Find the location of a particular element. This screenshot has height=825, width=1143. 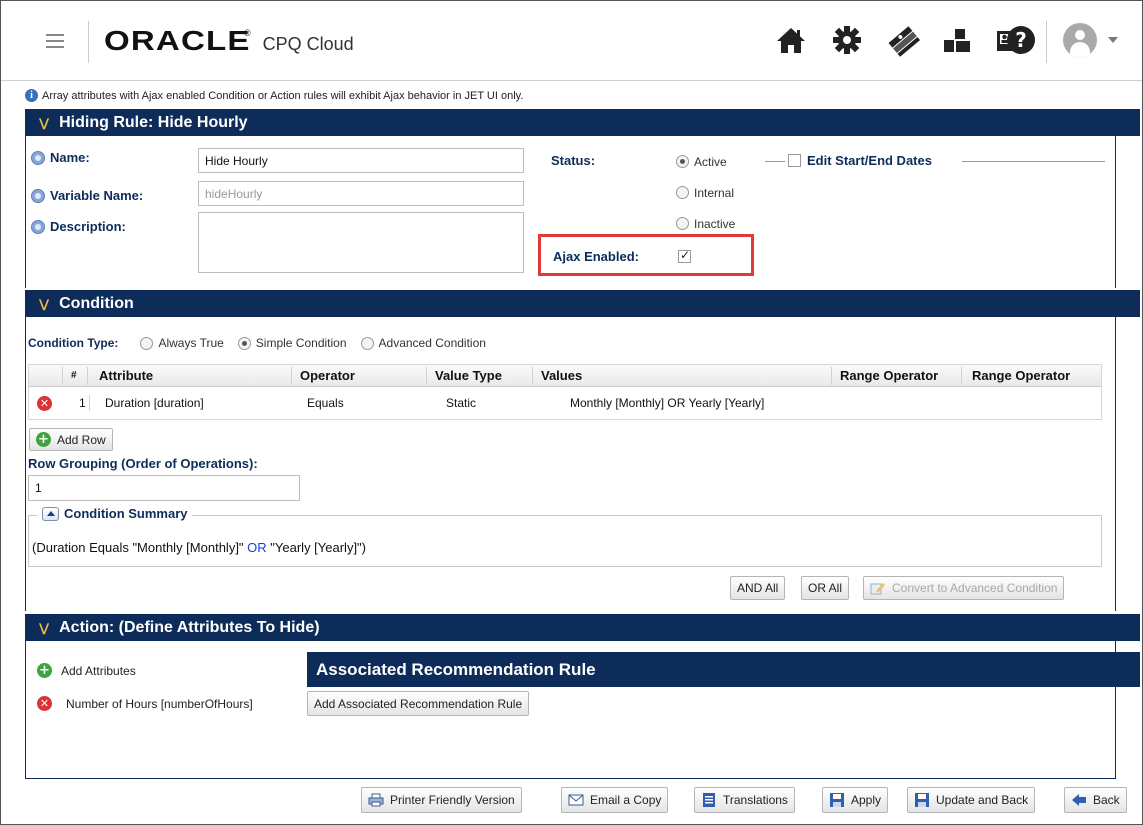

info-icon: i is located at coordinates (31, 95).